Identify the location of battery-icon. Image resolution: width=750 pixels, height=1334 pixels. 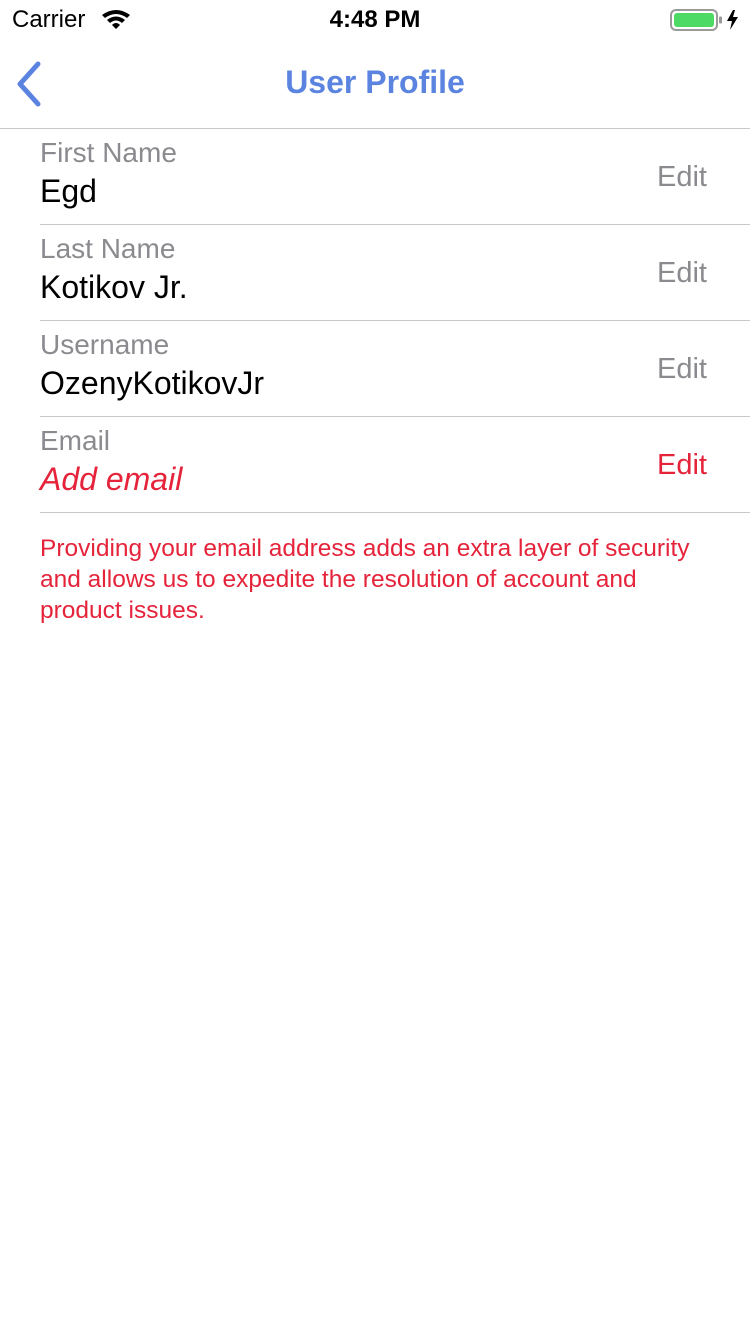
(706, 20).